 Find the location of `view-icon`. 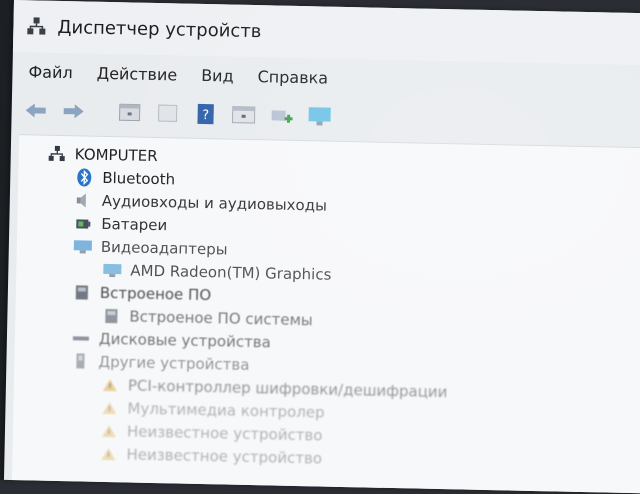

view-icon is located at coordinates (243, 115).